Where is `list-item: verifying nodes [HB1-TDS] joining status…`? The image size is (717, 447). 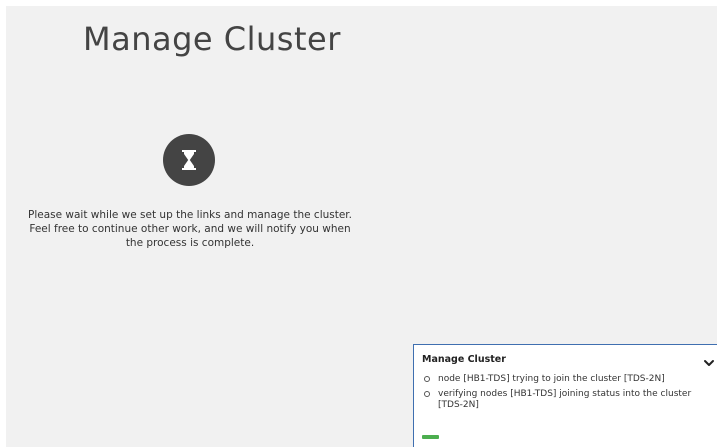 list-item: verifying nodes [HB1-TDS] joining status… is located at coordinates (566, 400).